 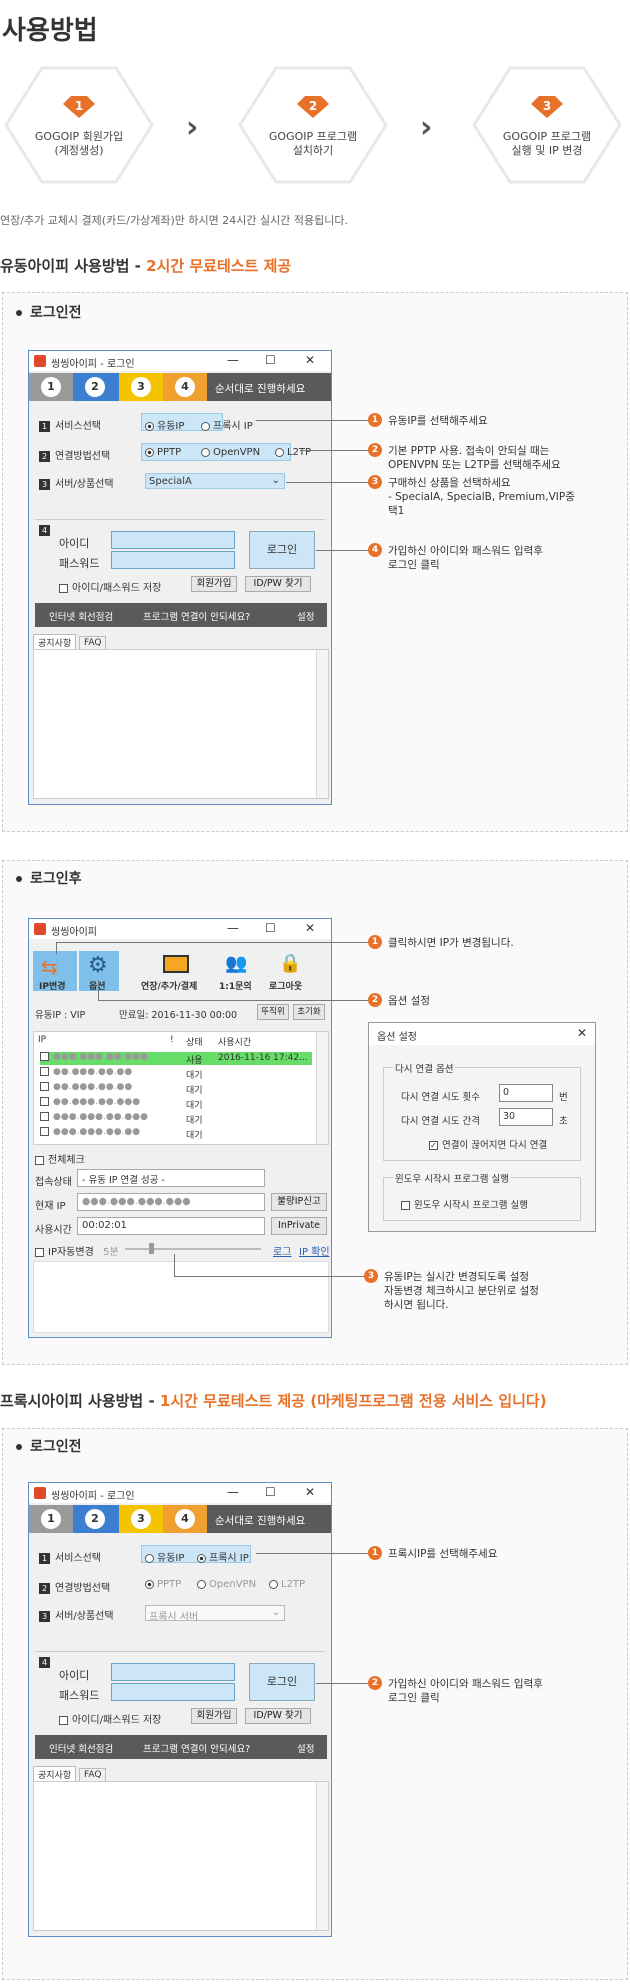 I want to click on connection-label: 연결방법선택, so click(x=83, y=456).